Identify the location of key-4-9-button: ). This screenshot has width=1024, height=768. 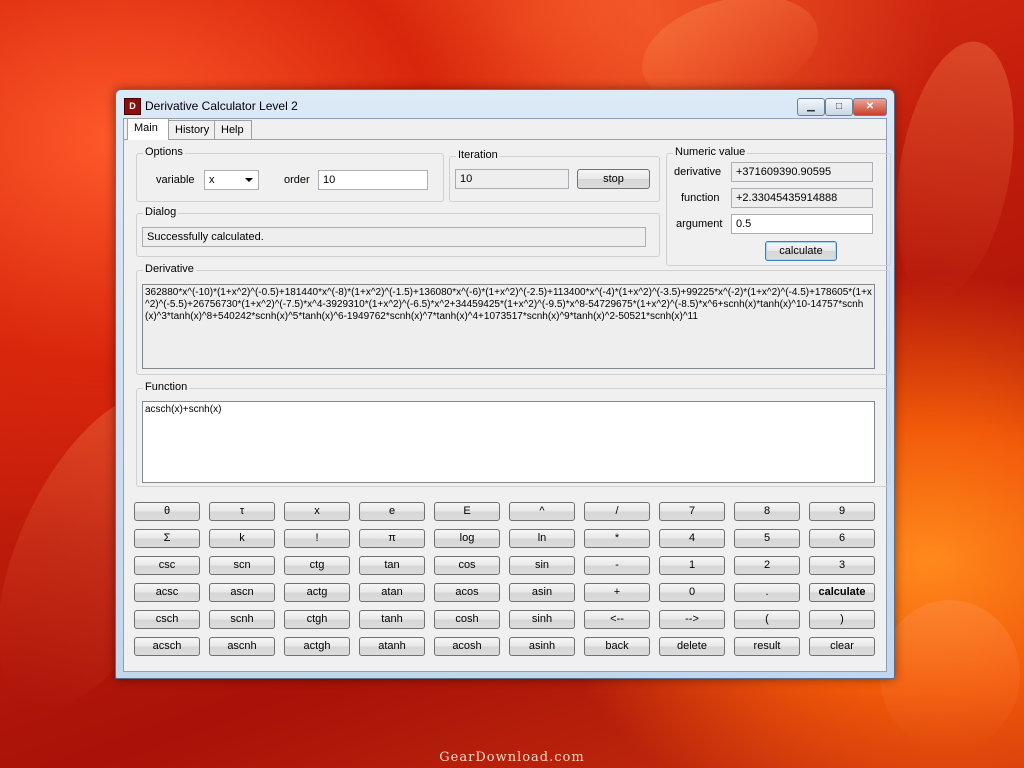
(842, 619).